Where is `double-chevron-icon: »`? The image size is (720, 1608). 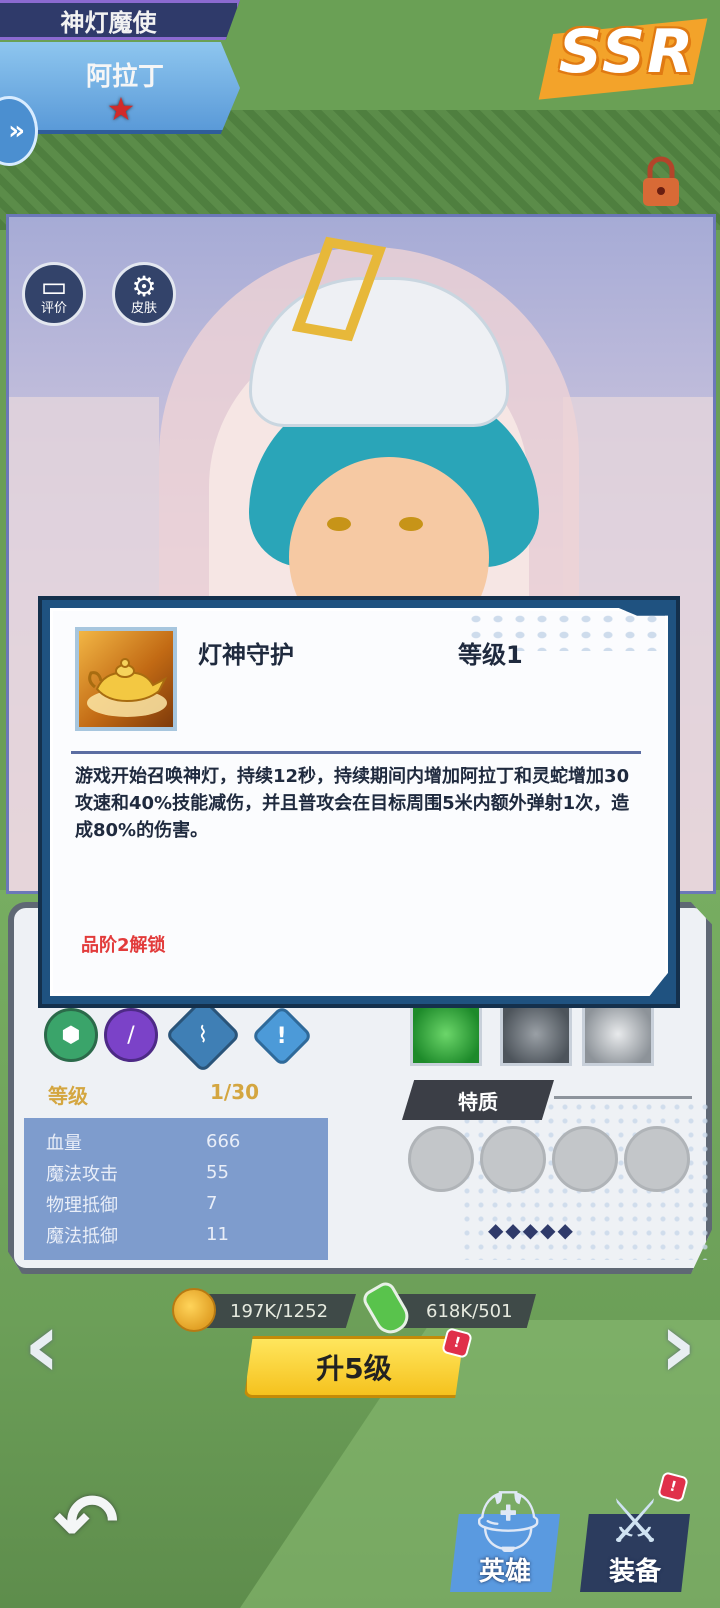
double-chevron-icon: » is located at coordinates (16, 131).